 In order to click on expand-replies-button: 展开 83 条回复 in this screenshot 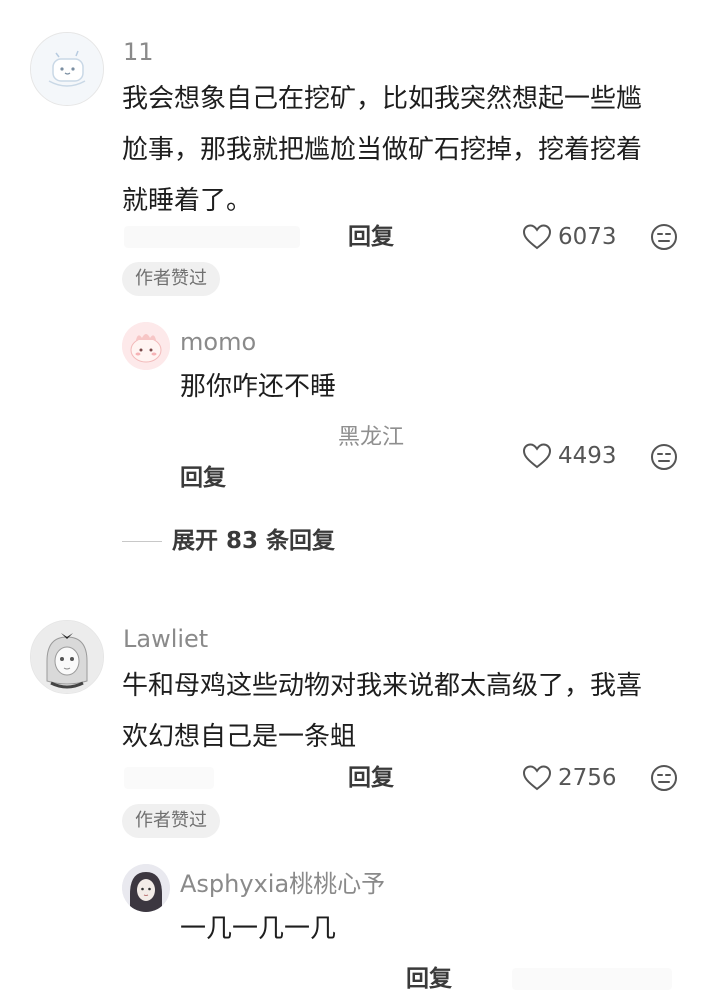, I will do `click(228, 541)`.